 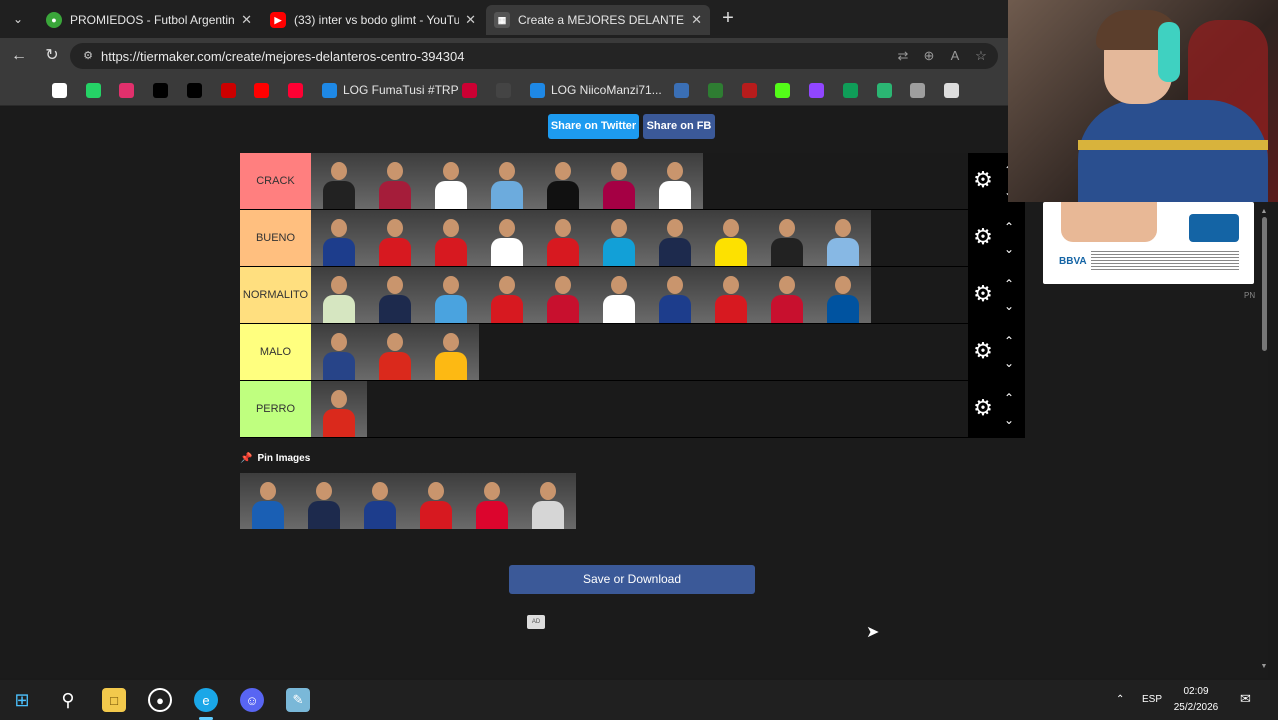 What do you see at coordinates (469, 90) in the screenshot?
I see `bookmark-diamond` at bounding box center [469, 90].